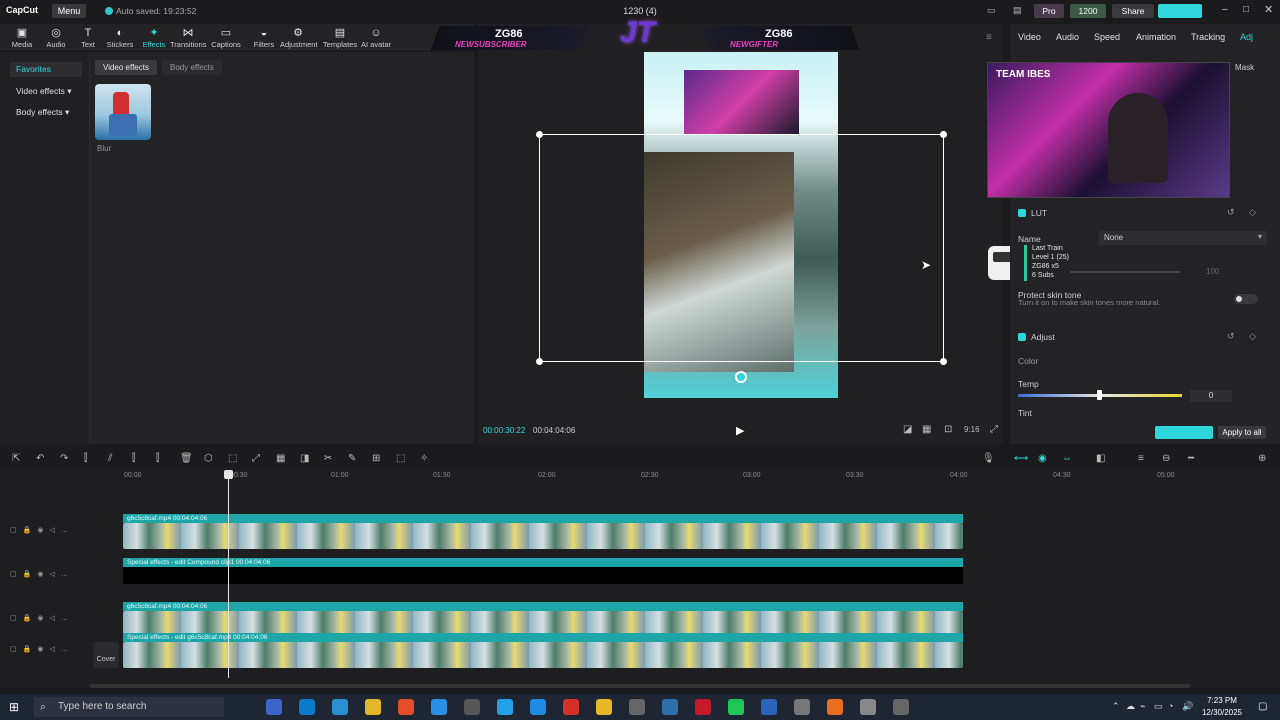 The height and width of the screenshot is (720, 1280). I want to click on save-preset-button, so click(1184, 432).